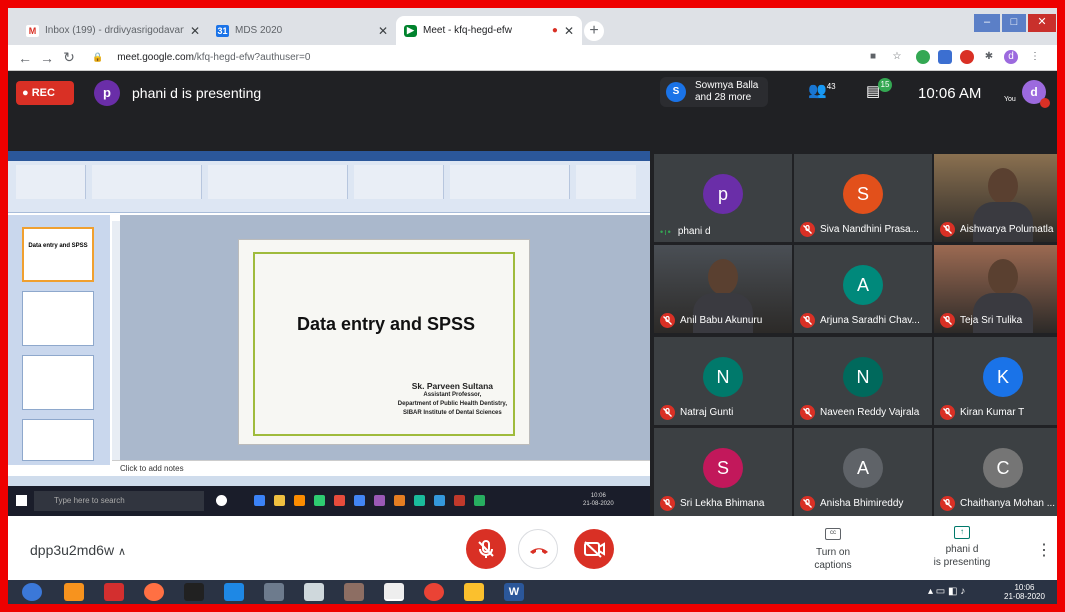 The width and height of the screenshot is (1065, 612). I want to click on ie-icon, so click(234, 592).